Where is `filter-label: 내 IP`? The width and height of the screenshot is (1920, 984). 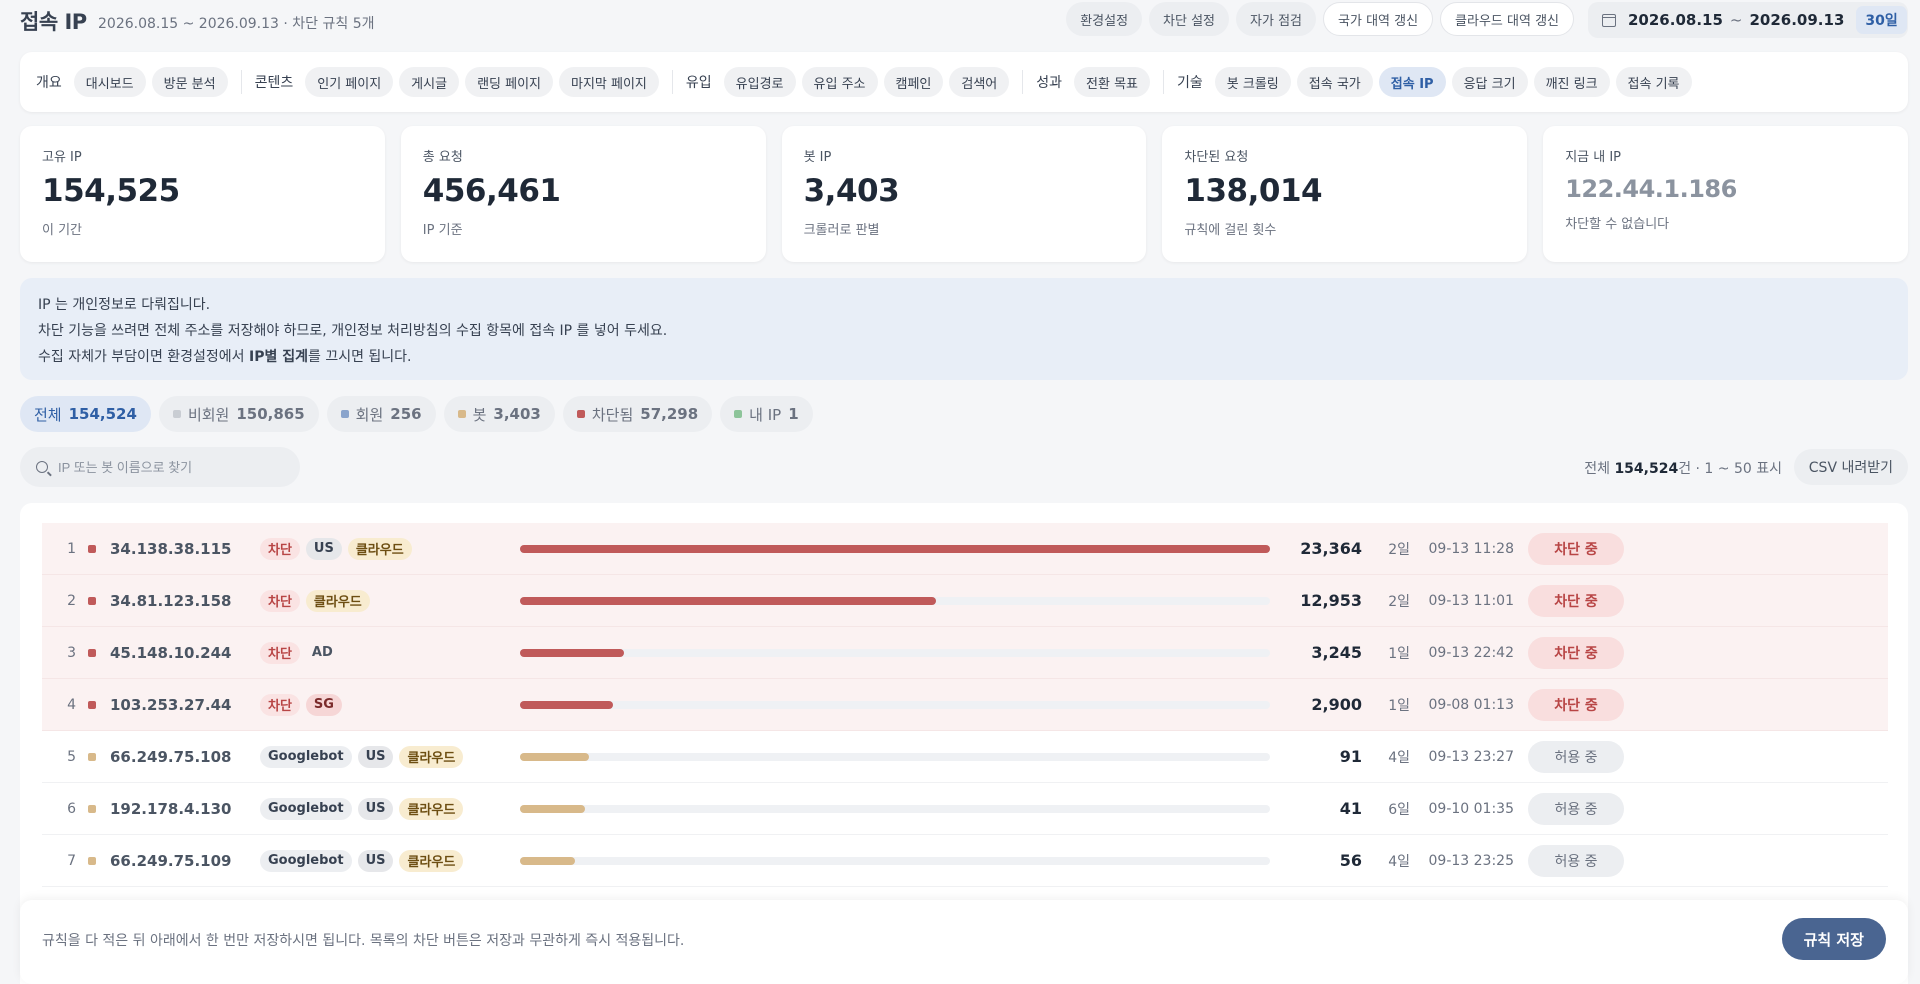 filter-label: 내 IP is located at coordinates (765, 414).